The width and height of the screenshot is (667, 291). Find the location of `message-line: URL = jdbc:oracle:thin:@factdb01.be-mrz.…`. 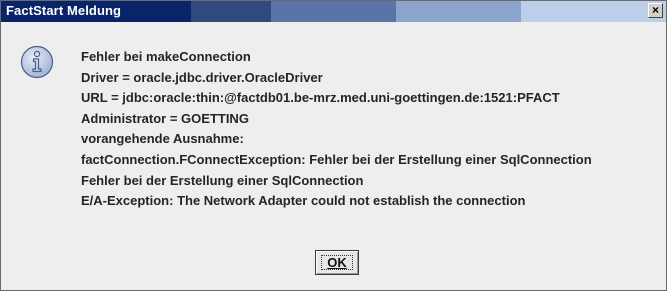

message-line: URL = jdbc:oracle:thin:@factdb01.be-mrz.… is located at coordinates (320, 98).